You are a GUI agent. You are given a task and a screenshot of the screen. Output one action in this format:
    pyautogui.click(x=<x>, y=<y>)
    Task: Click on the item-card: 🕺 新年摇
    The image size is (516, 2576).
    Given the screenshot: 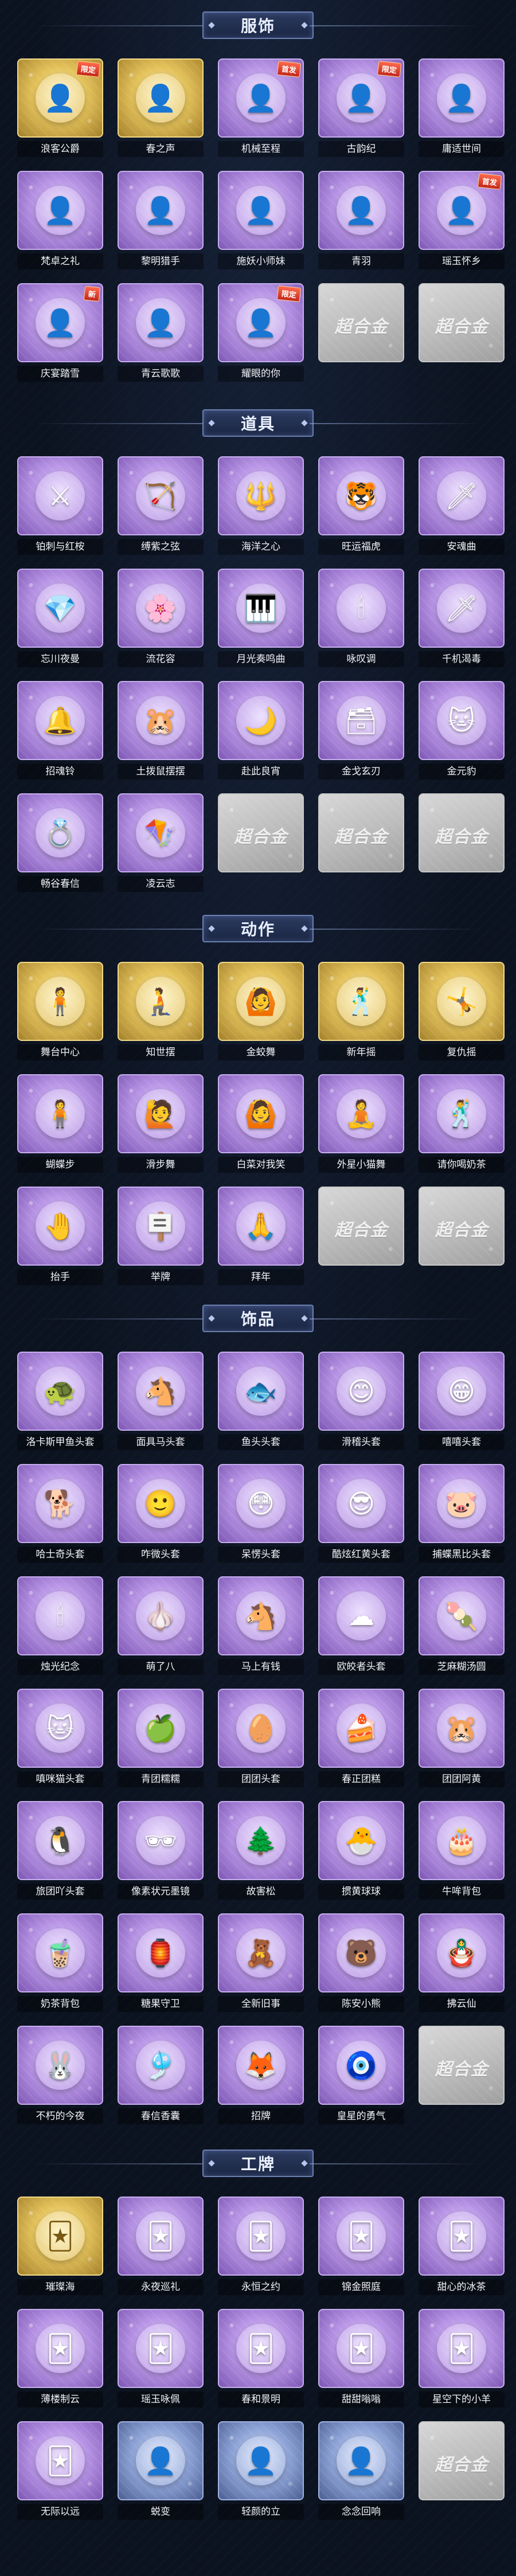 What is the action you would take?
    pyautogui.click(x=361, y=1012)
    